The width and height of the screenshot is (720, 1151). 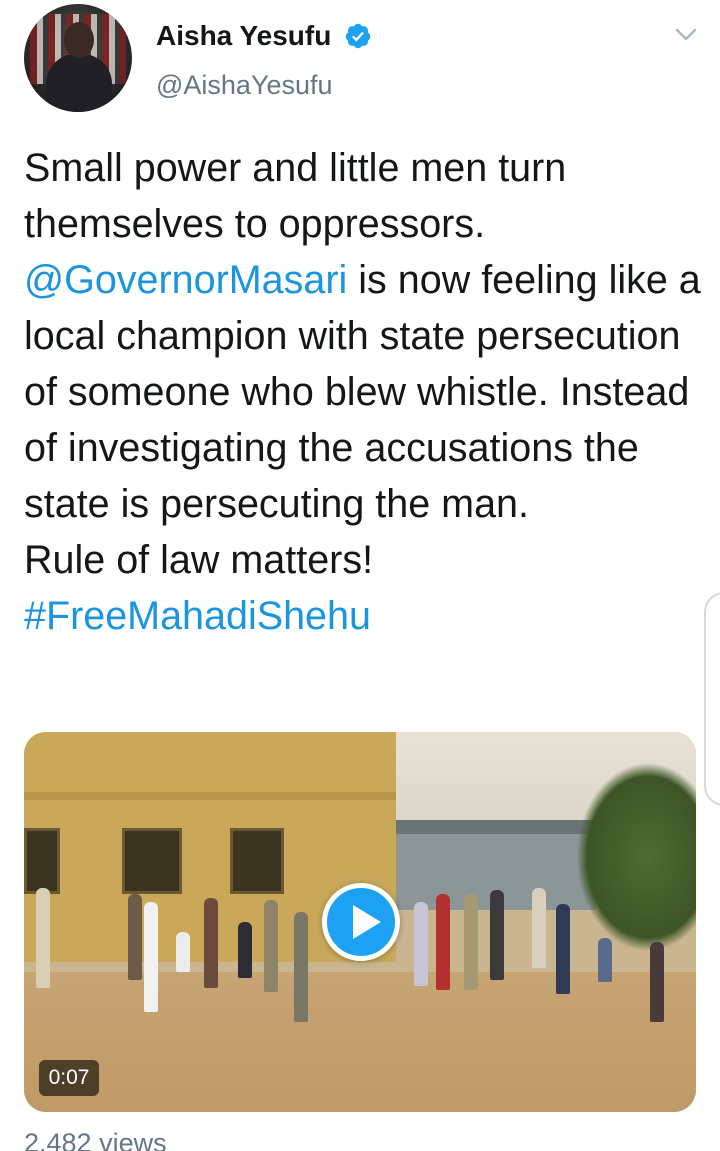 What do you see at coordinates (244, 85) in the screenshot?
I see `author-handle: @AishaYesufu` at bounding box center [244, 85].